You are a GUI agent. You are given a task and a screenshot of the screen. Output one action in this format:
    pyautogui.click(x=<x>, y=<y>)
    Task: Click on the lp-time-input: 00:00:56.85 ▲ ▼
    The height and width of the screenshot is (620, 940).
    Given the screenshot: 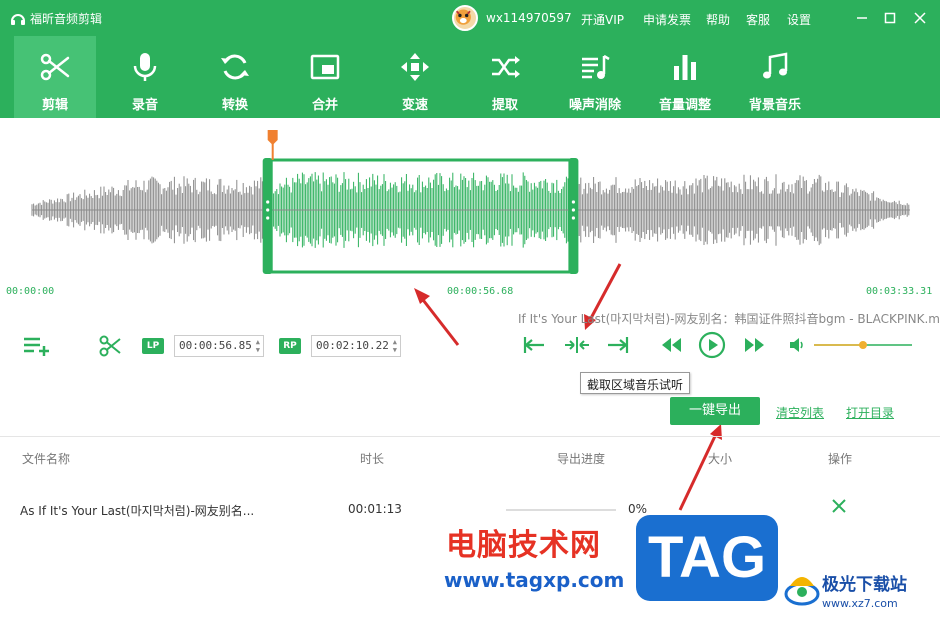 What is the action you would take?
    pyautogui.click(x=219, y=346)
    